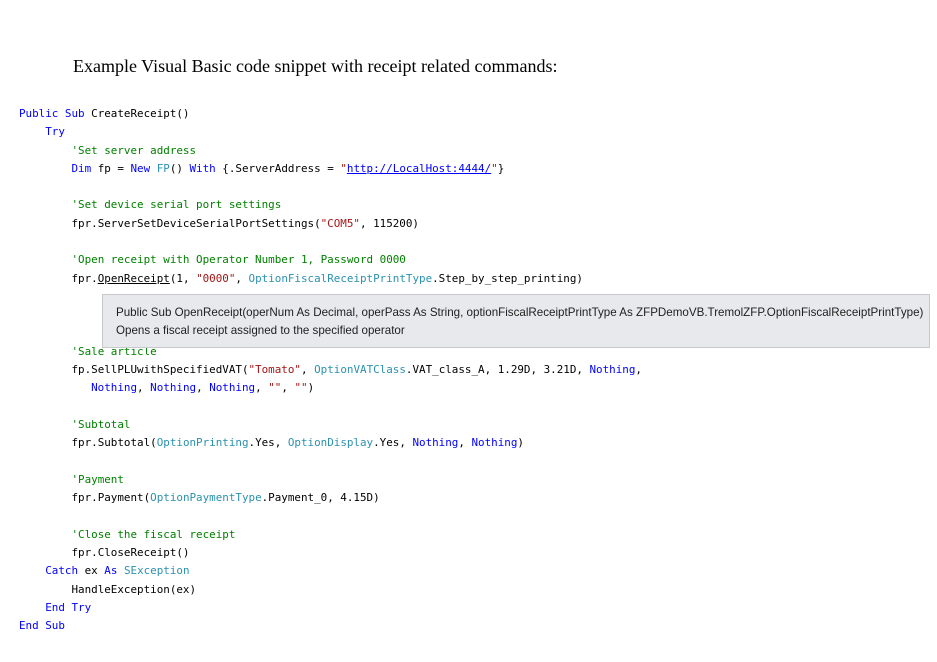  I want to click on code-line: End Sub, so click(330, 626).